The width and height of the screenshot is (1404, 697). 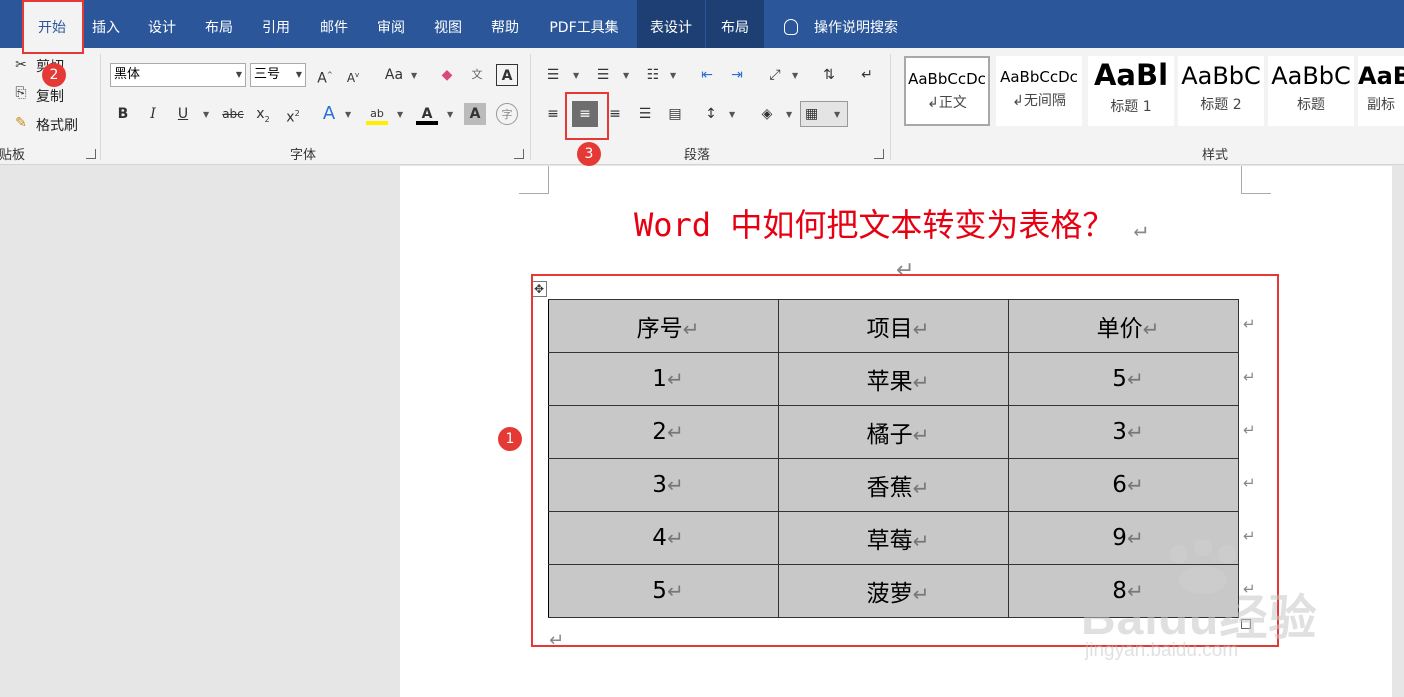 I want to click on style-name: ↲正文, so click(x=947, y=103).